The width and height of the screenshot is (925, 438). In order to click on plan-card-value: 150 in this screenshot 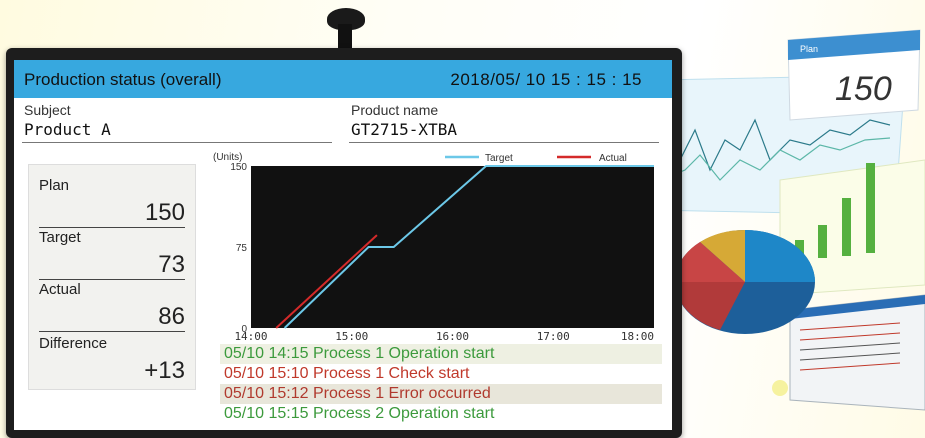, I will do `click(863, 89)`.